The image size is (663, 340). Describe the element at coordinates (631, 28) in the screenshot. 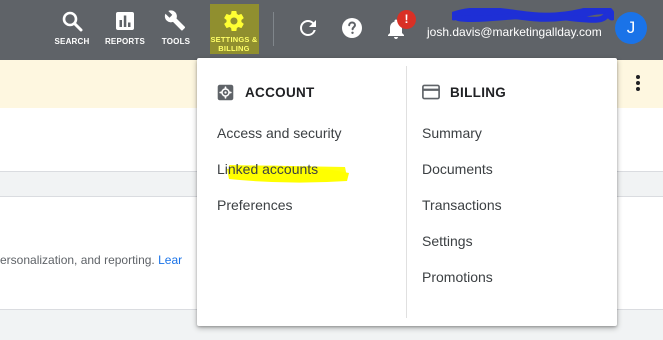

I see `avatar: J` at that location.